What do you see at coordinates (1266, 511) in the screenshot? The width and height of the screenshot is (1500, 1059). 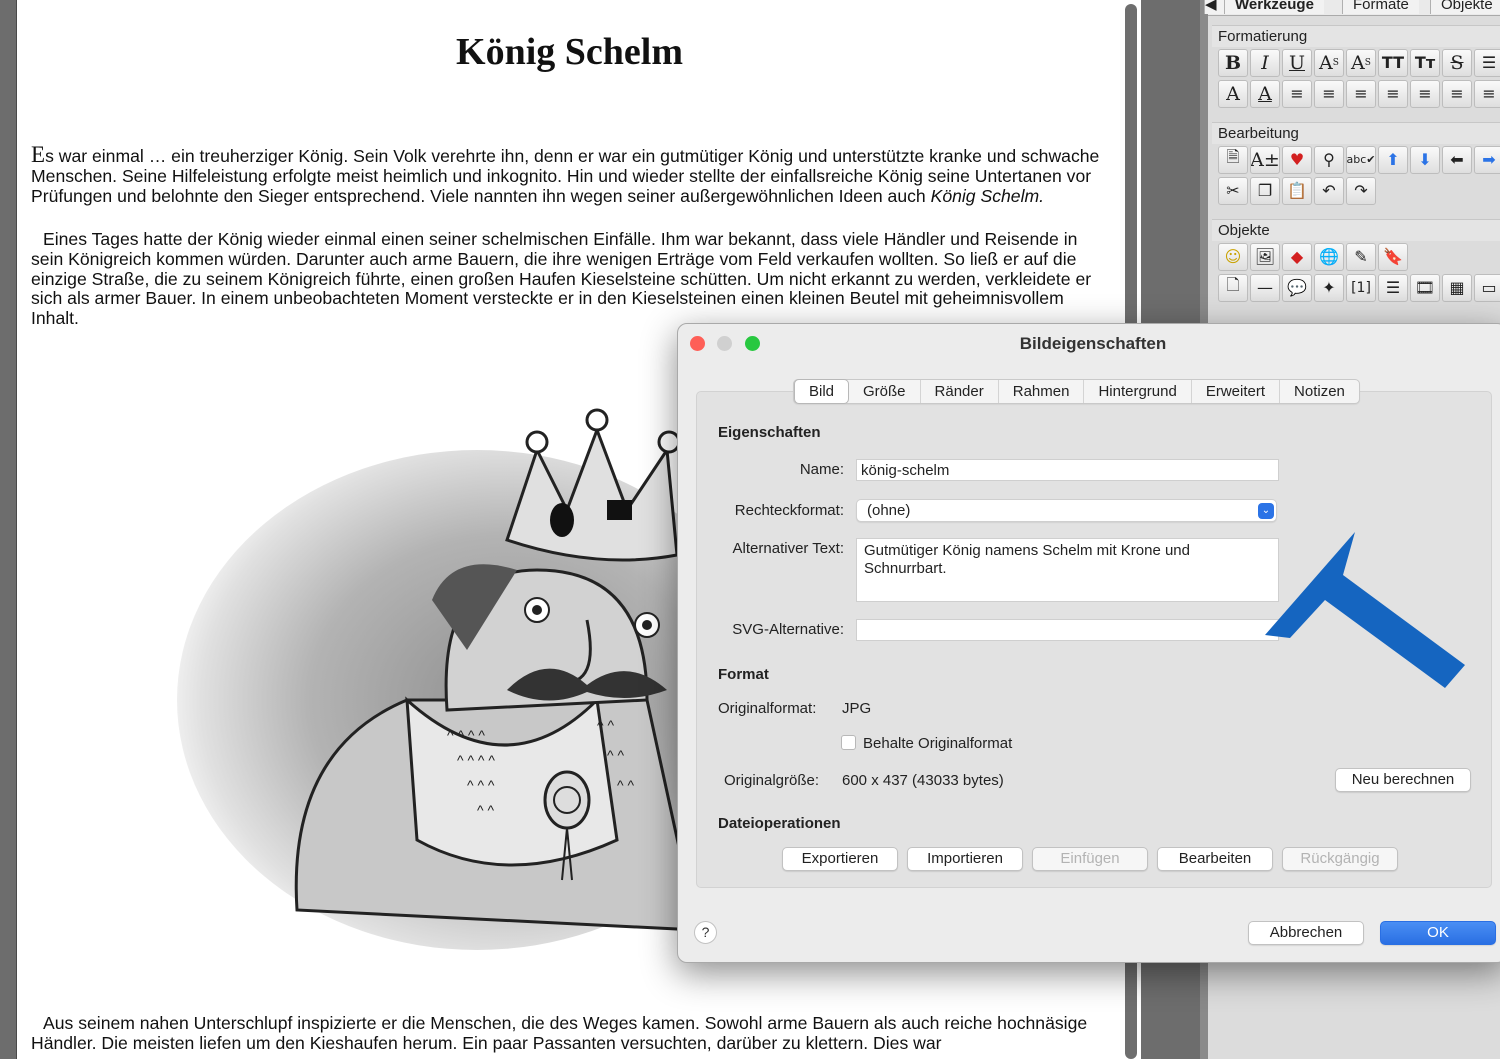 I see `chevron-down-icon: ⌄` at bounding box center [1266, 511].